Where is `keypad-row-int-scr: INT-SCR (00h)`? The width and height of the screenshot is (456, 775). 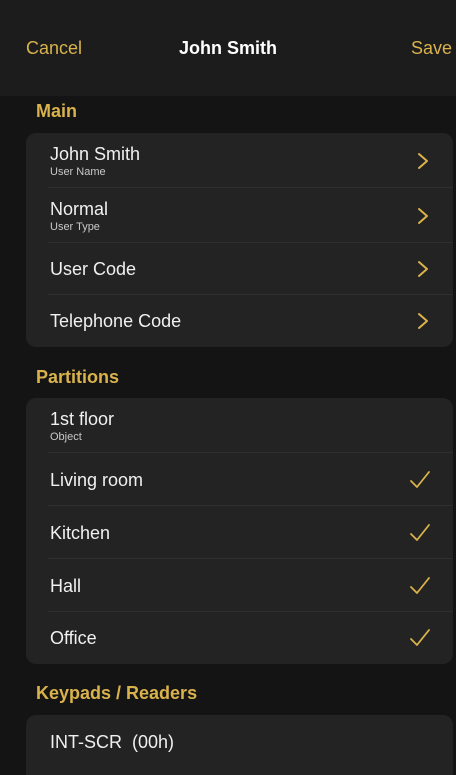
keypad-row-int-scr: INT-SCR (00h) is located at coordinates (239, 742).